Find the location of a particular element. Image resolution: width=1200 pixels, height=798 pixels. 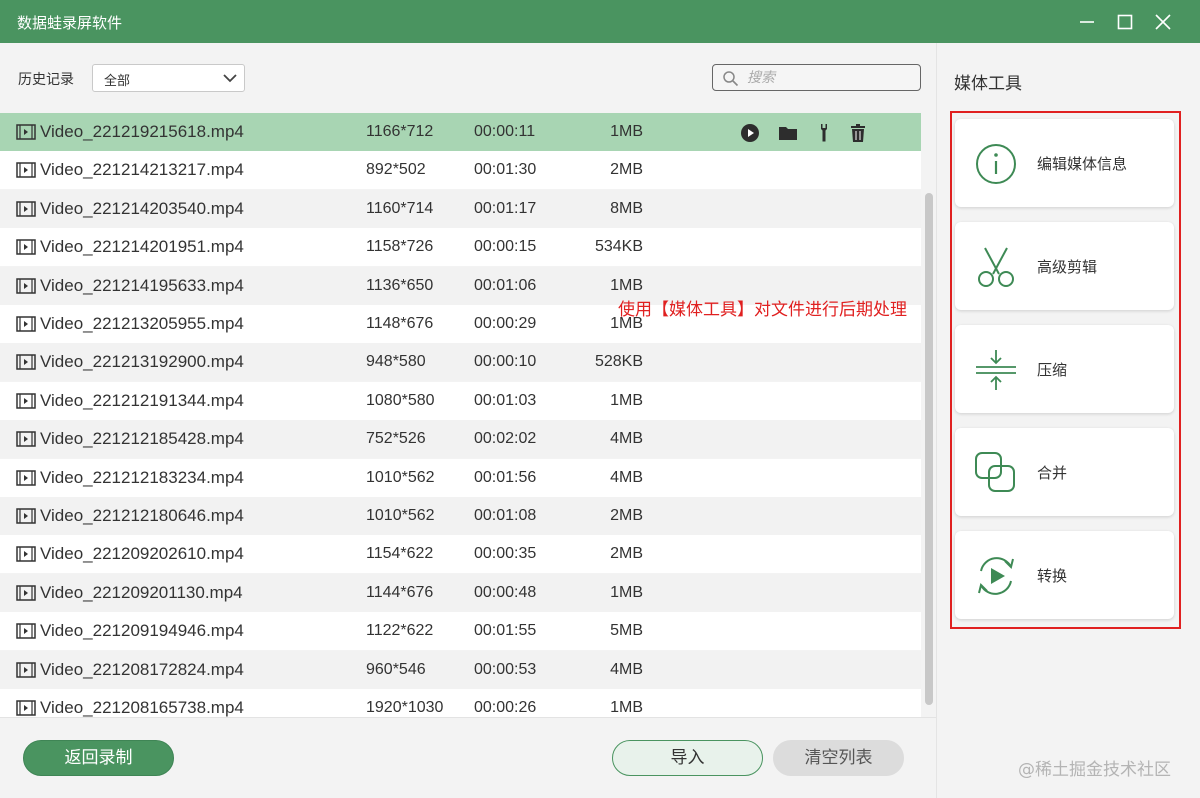

compress-icon is located at coordinates (996, 370).